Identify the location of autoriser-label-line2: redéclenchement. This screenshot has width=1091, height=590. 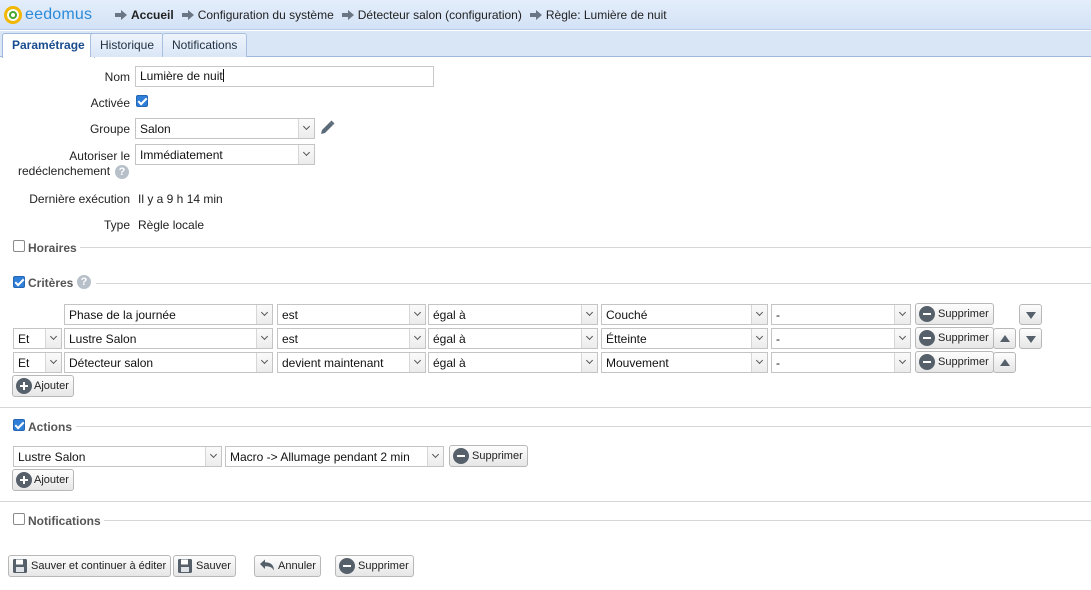
(64, 171).